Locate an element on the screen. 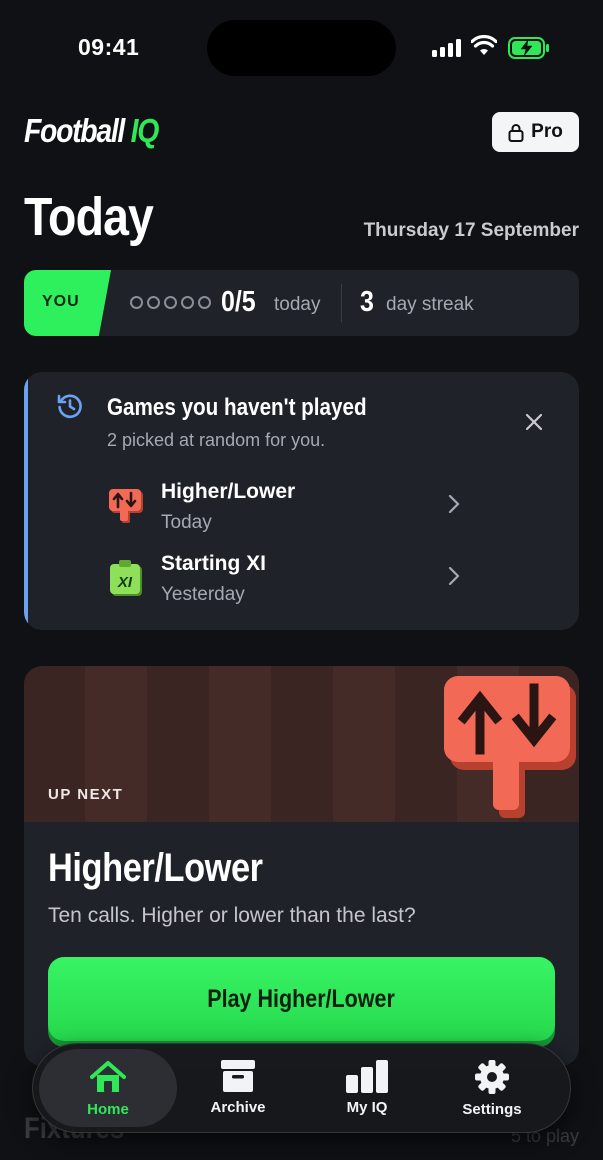  tab-settings: Settings is located at coordinates (492, 1088).